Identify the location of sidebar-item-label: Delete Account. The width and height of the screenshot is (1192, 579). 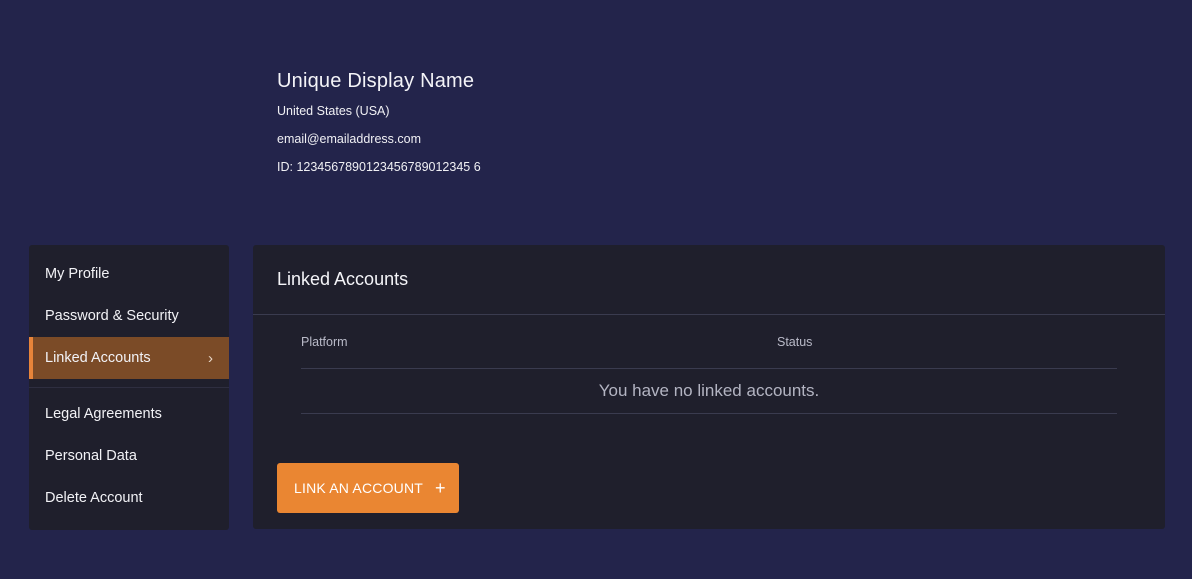
(94, 498).